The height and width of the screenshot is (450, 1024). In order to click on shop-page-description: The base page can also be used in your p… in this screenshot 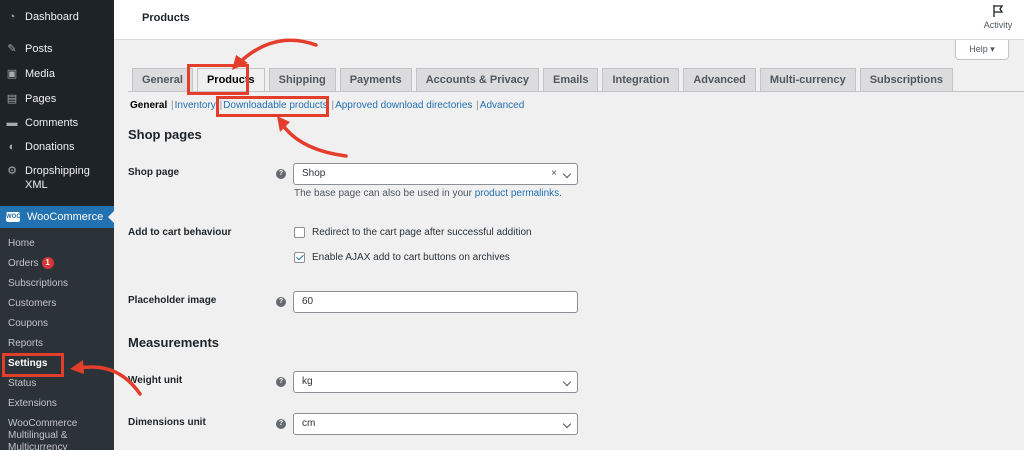, I will do `click(428, 193)`.